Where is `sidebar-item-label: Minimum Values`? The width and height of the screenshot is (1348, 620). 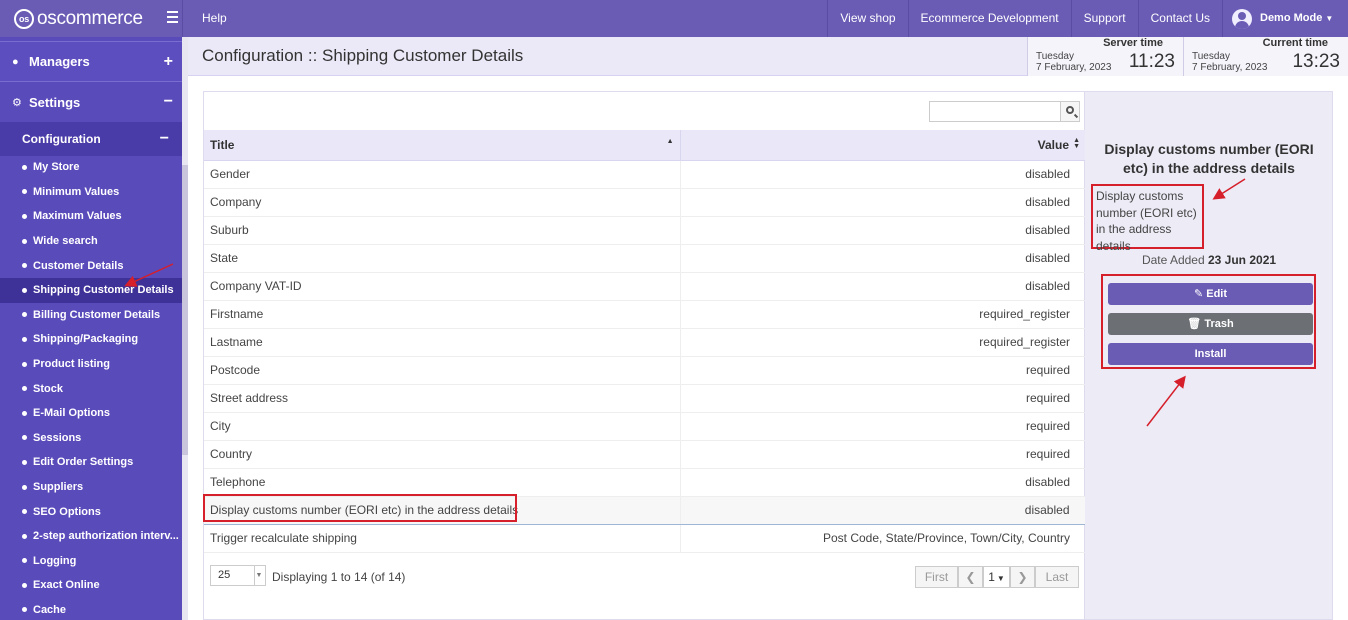
sidebar-item-label: Minimum Values is located at coordinates (76, 191).